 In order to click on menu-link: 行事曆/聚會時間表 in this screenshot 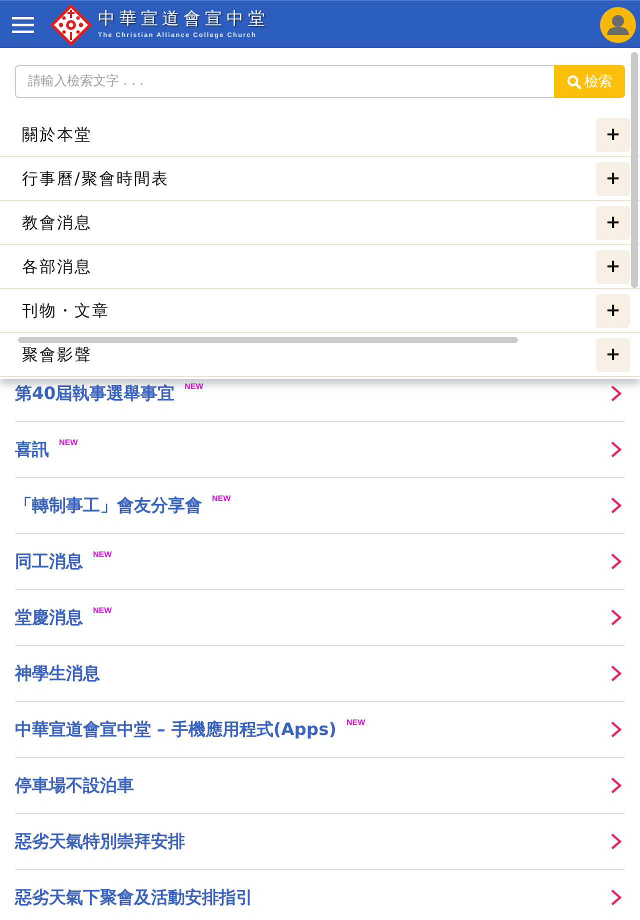, I will do `click(95, 178)`.